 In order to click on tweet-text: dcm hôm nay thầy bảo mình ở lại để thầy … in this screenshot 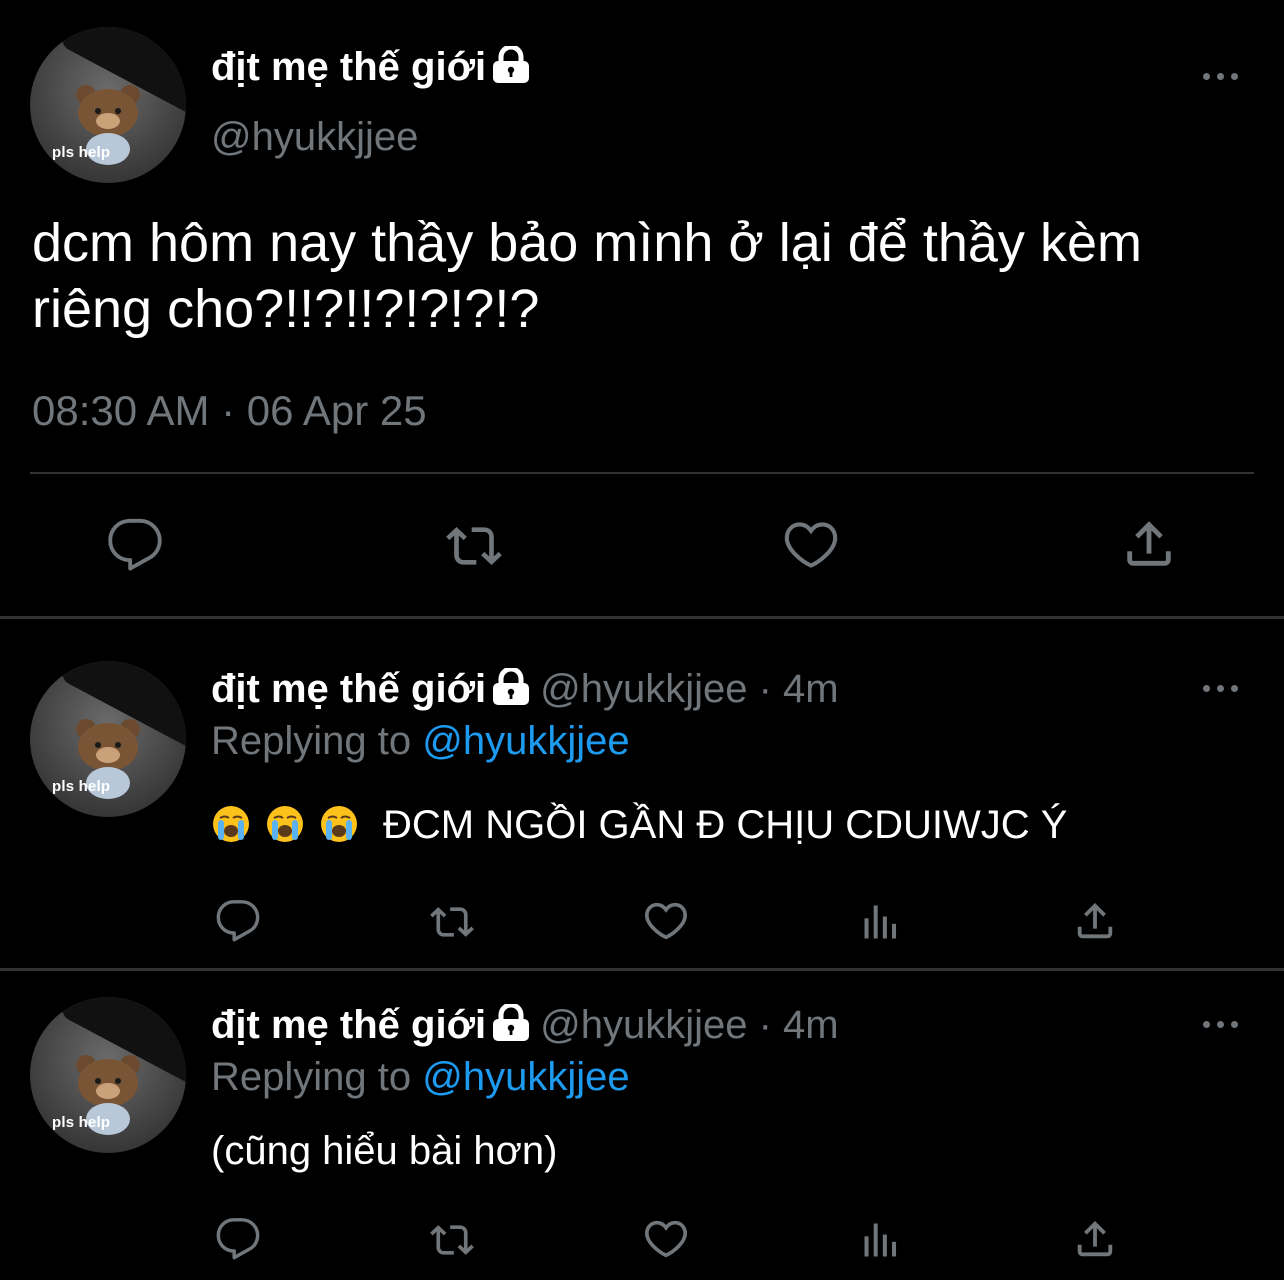, I will do `click(587, 276)`.